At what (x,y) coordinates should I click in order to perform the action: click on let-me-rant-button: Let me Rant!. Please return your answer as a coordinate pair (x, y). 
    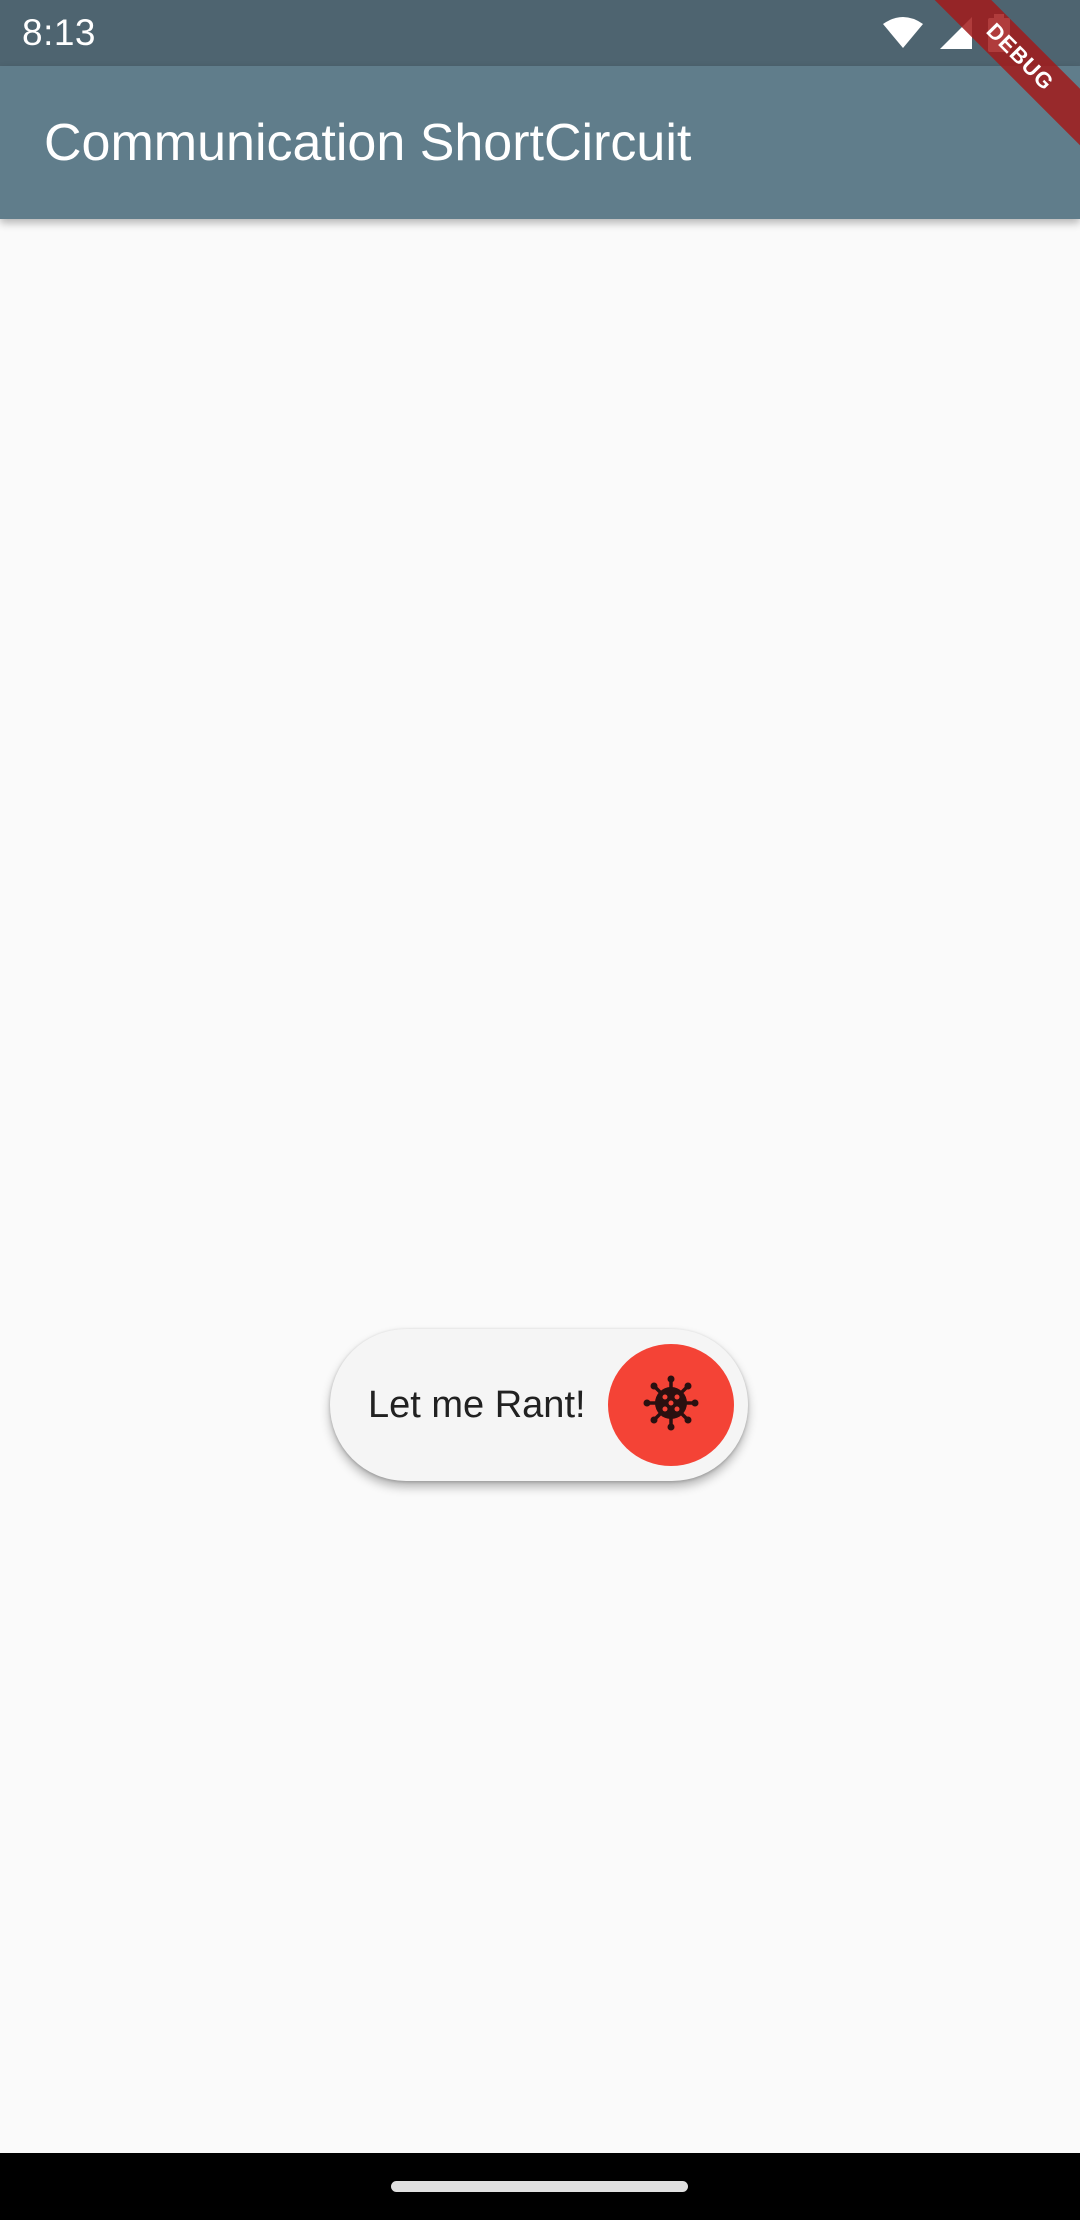
    Looking at the image, I should click on (539, 1405).